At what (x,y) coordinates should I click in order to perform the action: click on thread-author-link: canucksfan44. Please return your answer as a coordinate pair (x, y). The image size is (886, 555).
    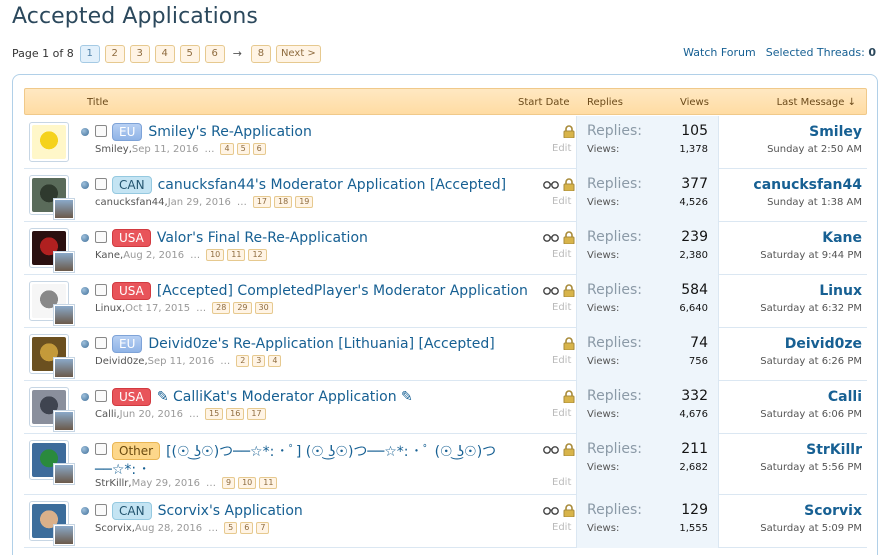
    Looking at the image, I should click on (130, 202).